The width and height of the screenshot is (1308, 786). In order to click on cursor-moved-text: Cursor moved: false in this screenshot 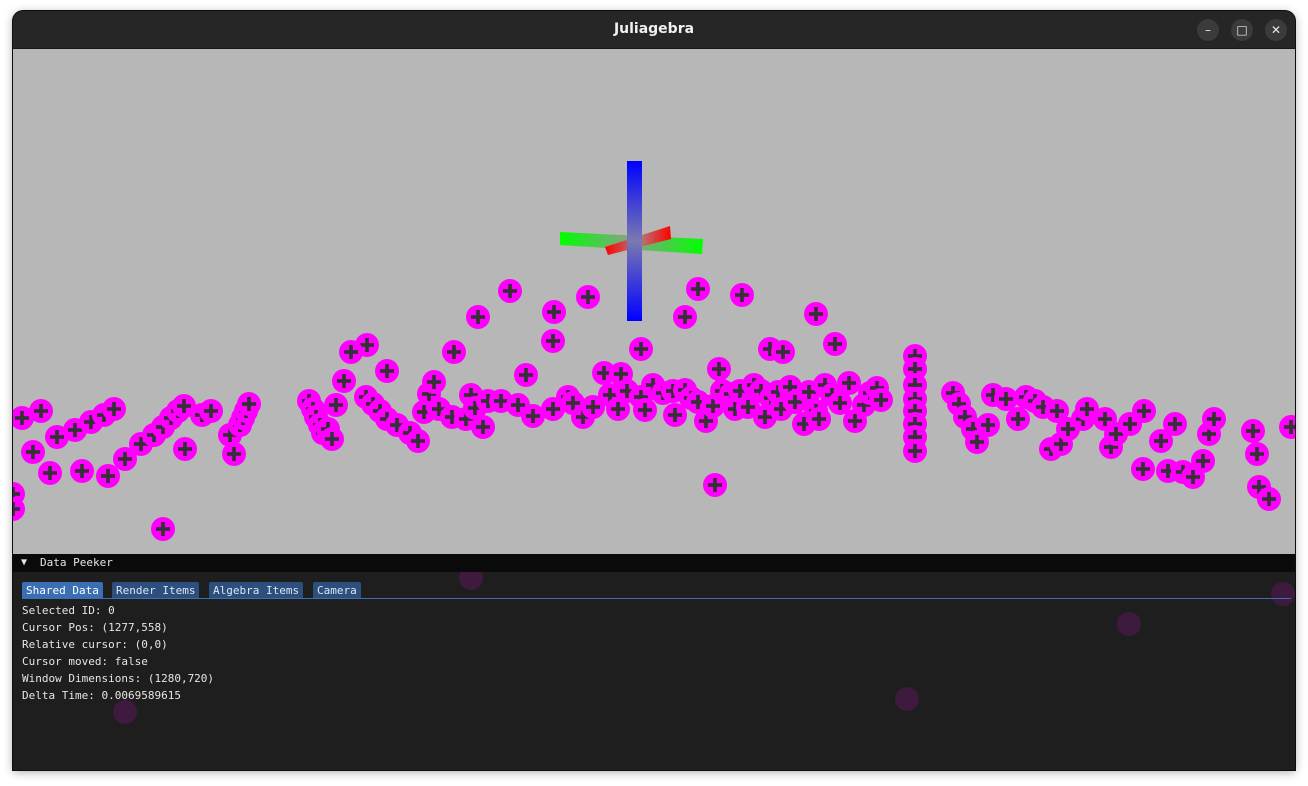, I will do `click(85, 661)`.